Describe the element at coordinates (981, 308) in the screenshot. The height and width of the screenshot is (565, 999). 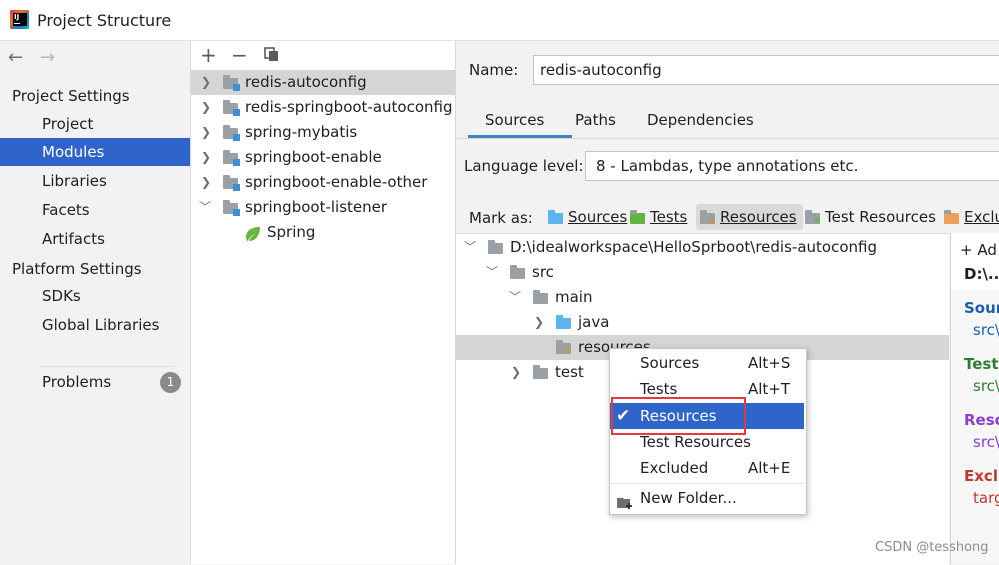
I see `sources-root-title: Sour` at that location.